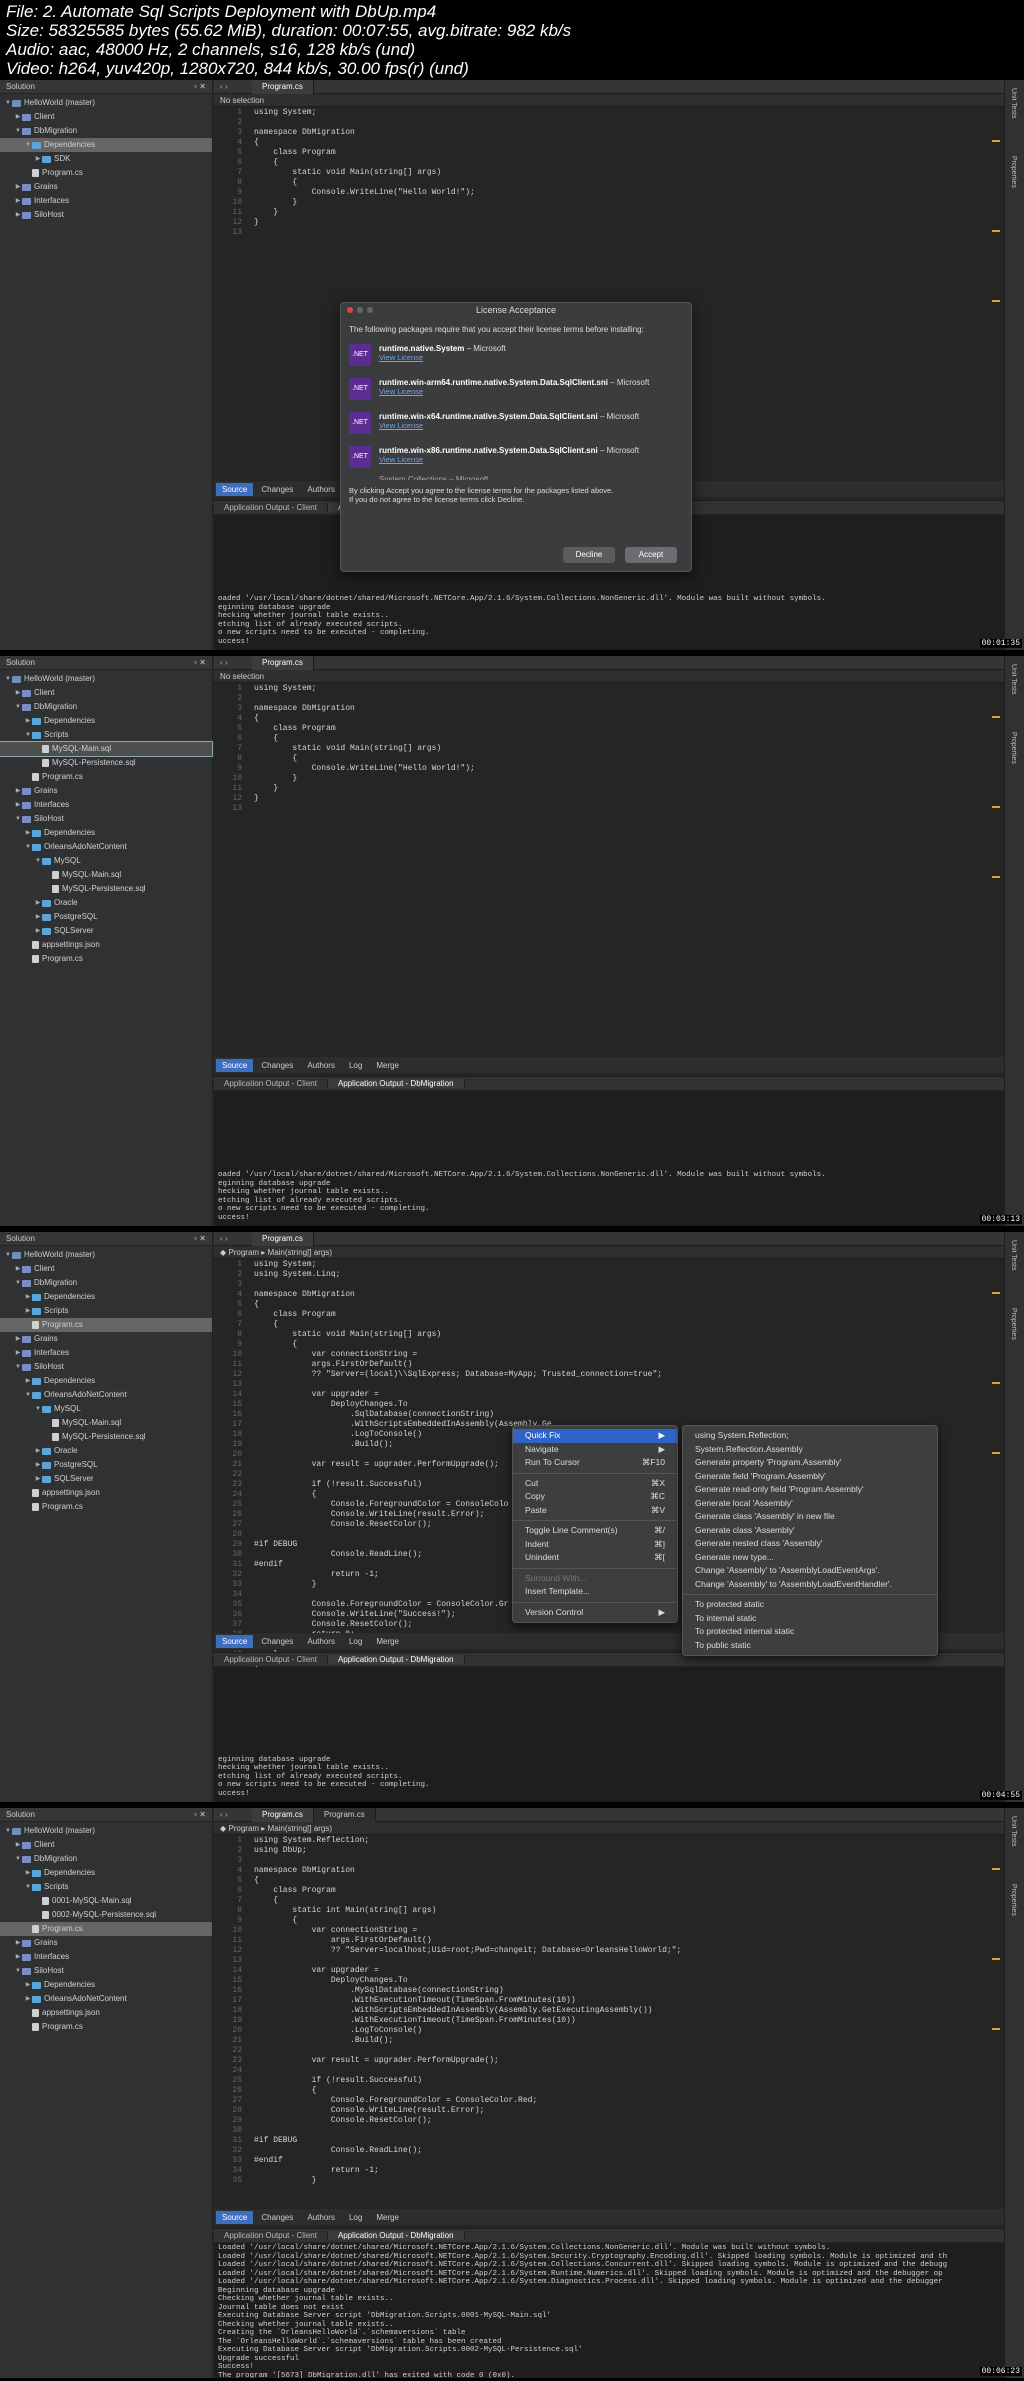  What do you see at coordinates (106, 1283) in the screenshot?
I see `tree-item: ▼ DbMigration` at bounding box center [106, 1283].